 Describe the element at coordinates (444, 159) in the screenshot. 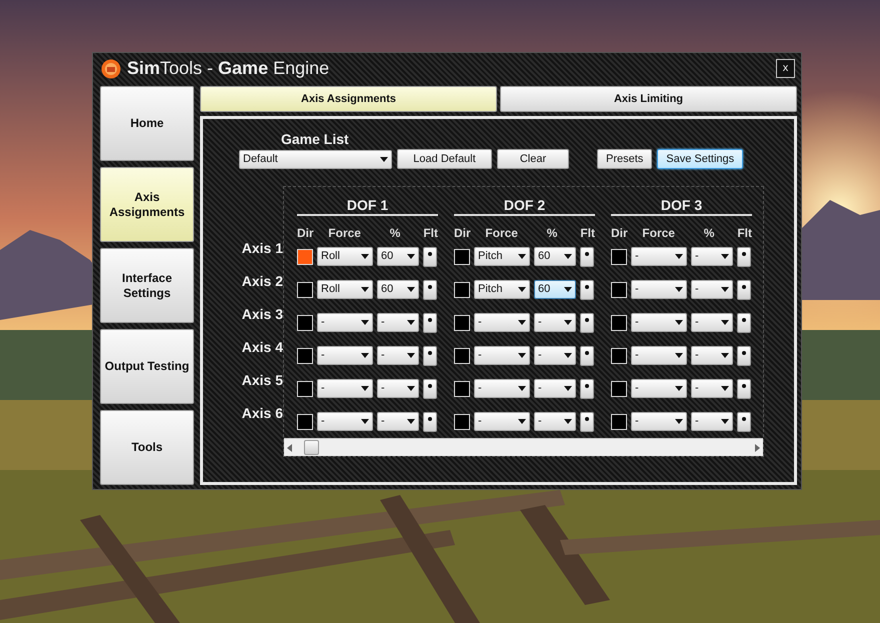

I see `action-button: Load Default` at that location.